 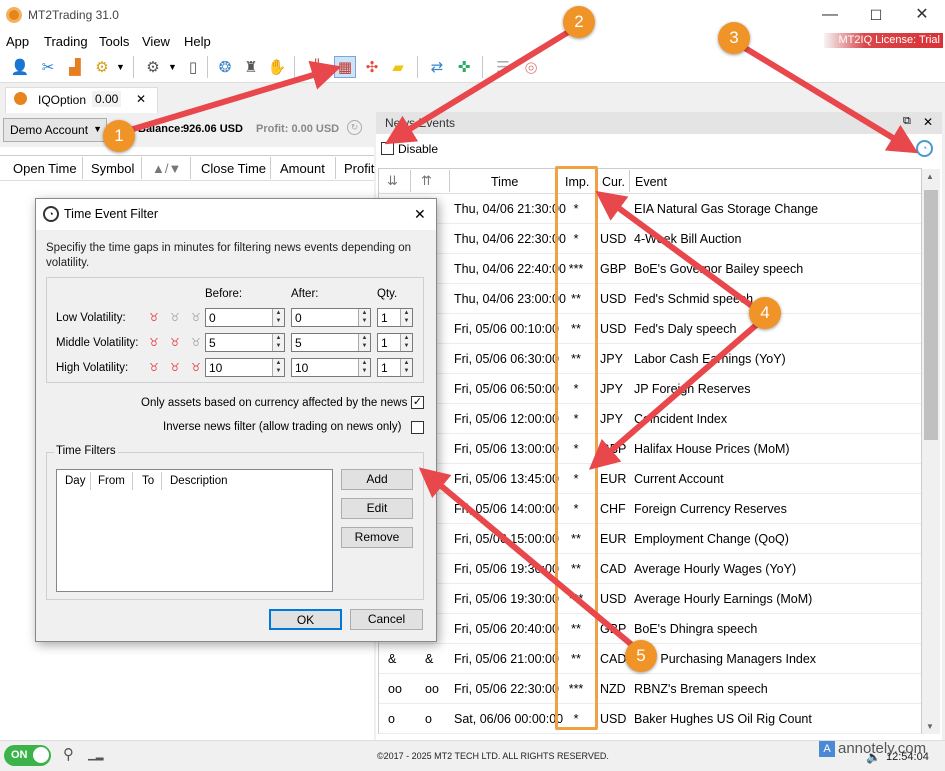 I want to click on arrow-4b, so click(x=676, y=393).